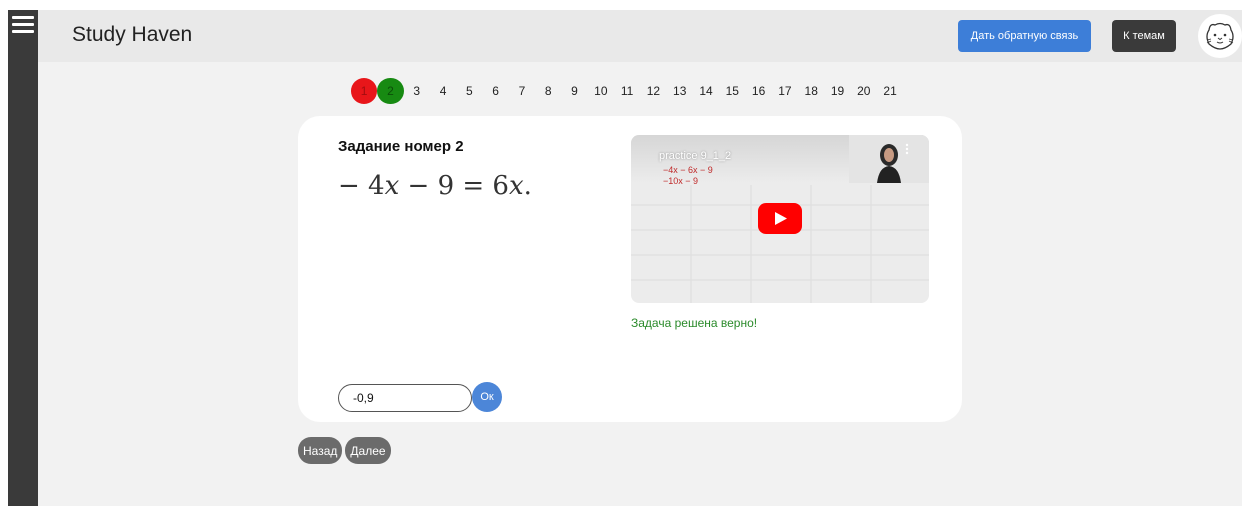 The height and width of the screenshot is (506, 1250). I want to click on page-13: 13, so click(680, 91).